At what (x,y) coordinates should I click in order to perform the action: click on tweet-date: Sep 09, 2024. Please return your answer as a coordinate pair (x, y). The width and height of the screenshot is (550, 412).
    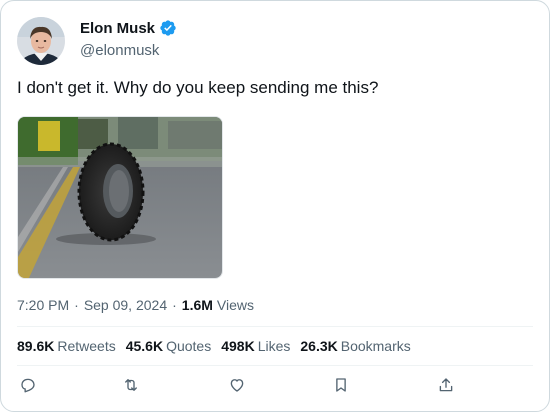
    Looking at the image, I should click on (125, 305).